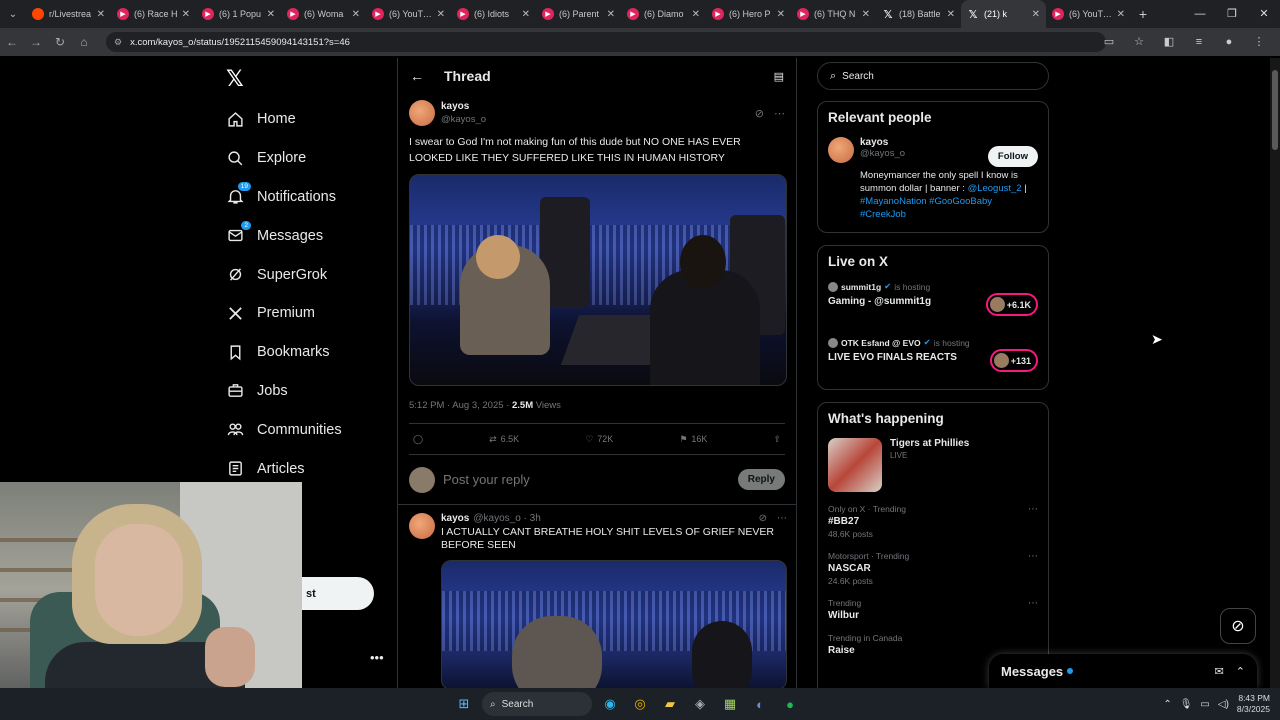  What do you see at coordinates (1259, 42) in the screenshot?
I see `menu-icon: ⋮` at bounding box center [1259, 42].